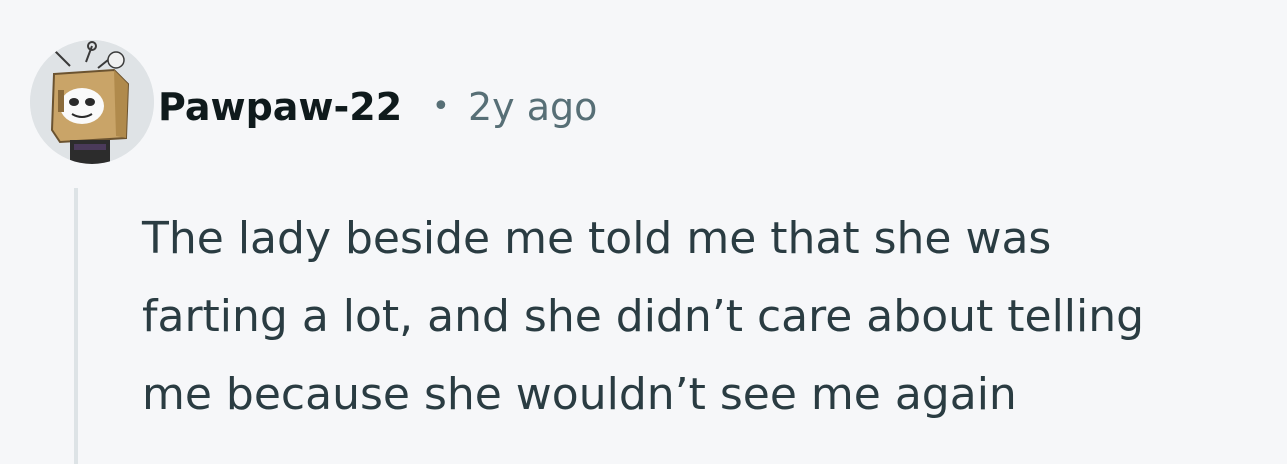  What do you see at coordinates (532, 107) in the screenshot?
I see `comment-timestamp: 2y ago` at bounding box center [532, 107].